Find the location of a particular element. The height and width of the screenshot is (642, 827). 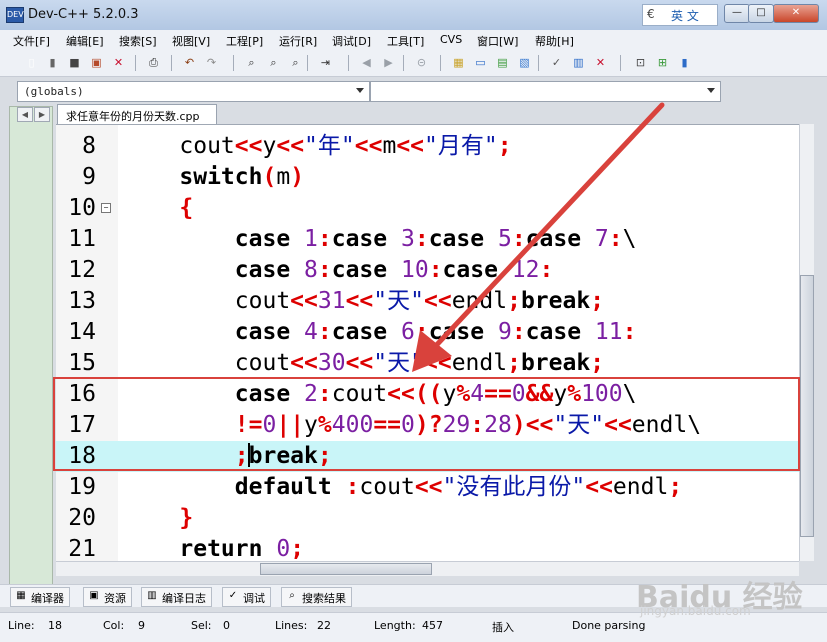

code-line: 21 return 0; is located at coordinates (427, 548).